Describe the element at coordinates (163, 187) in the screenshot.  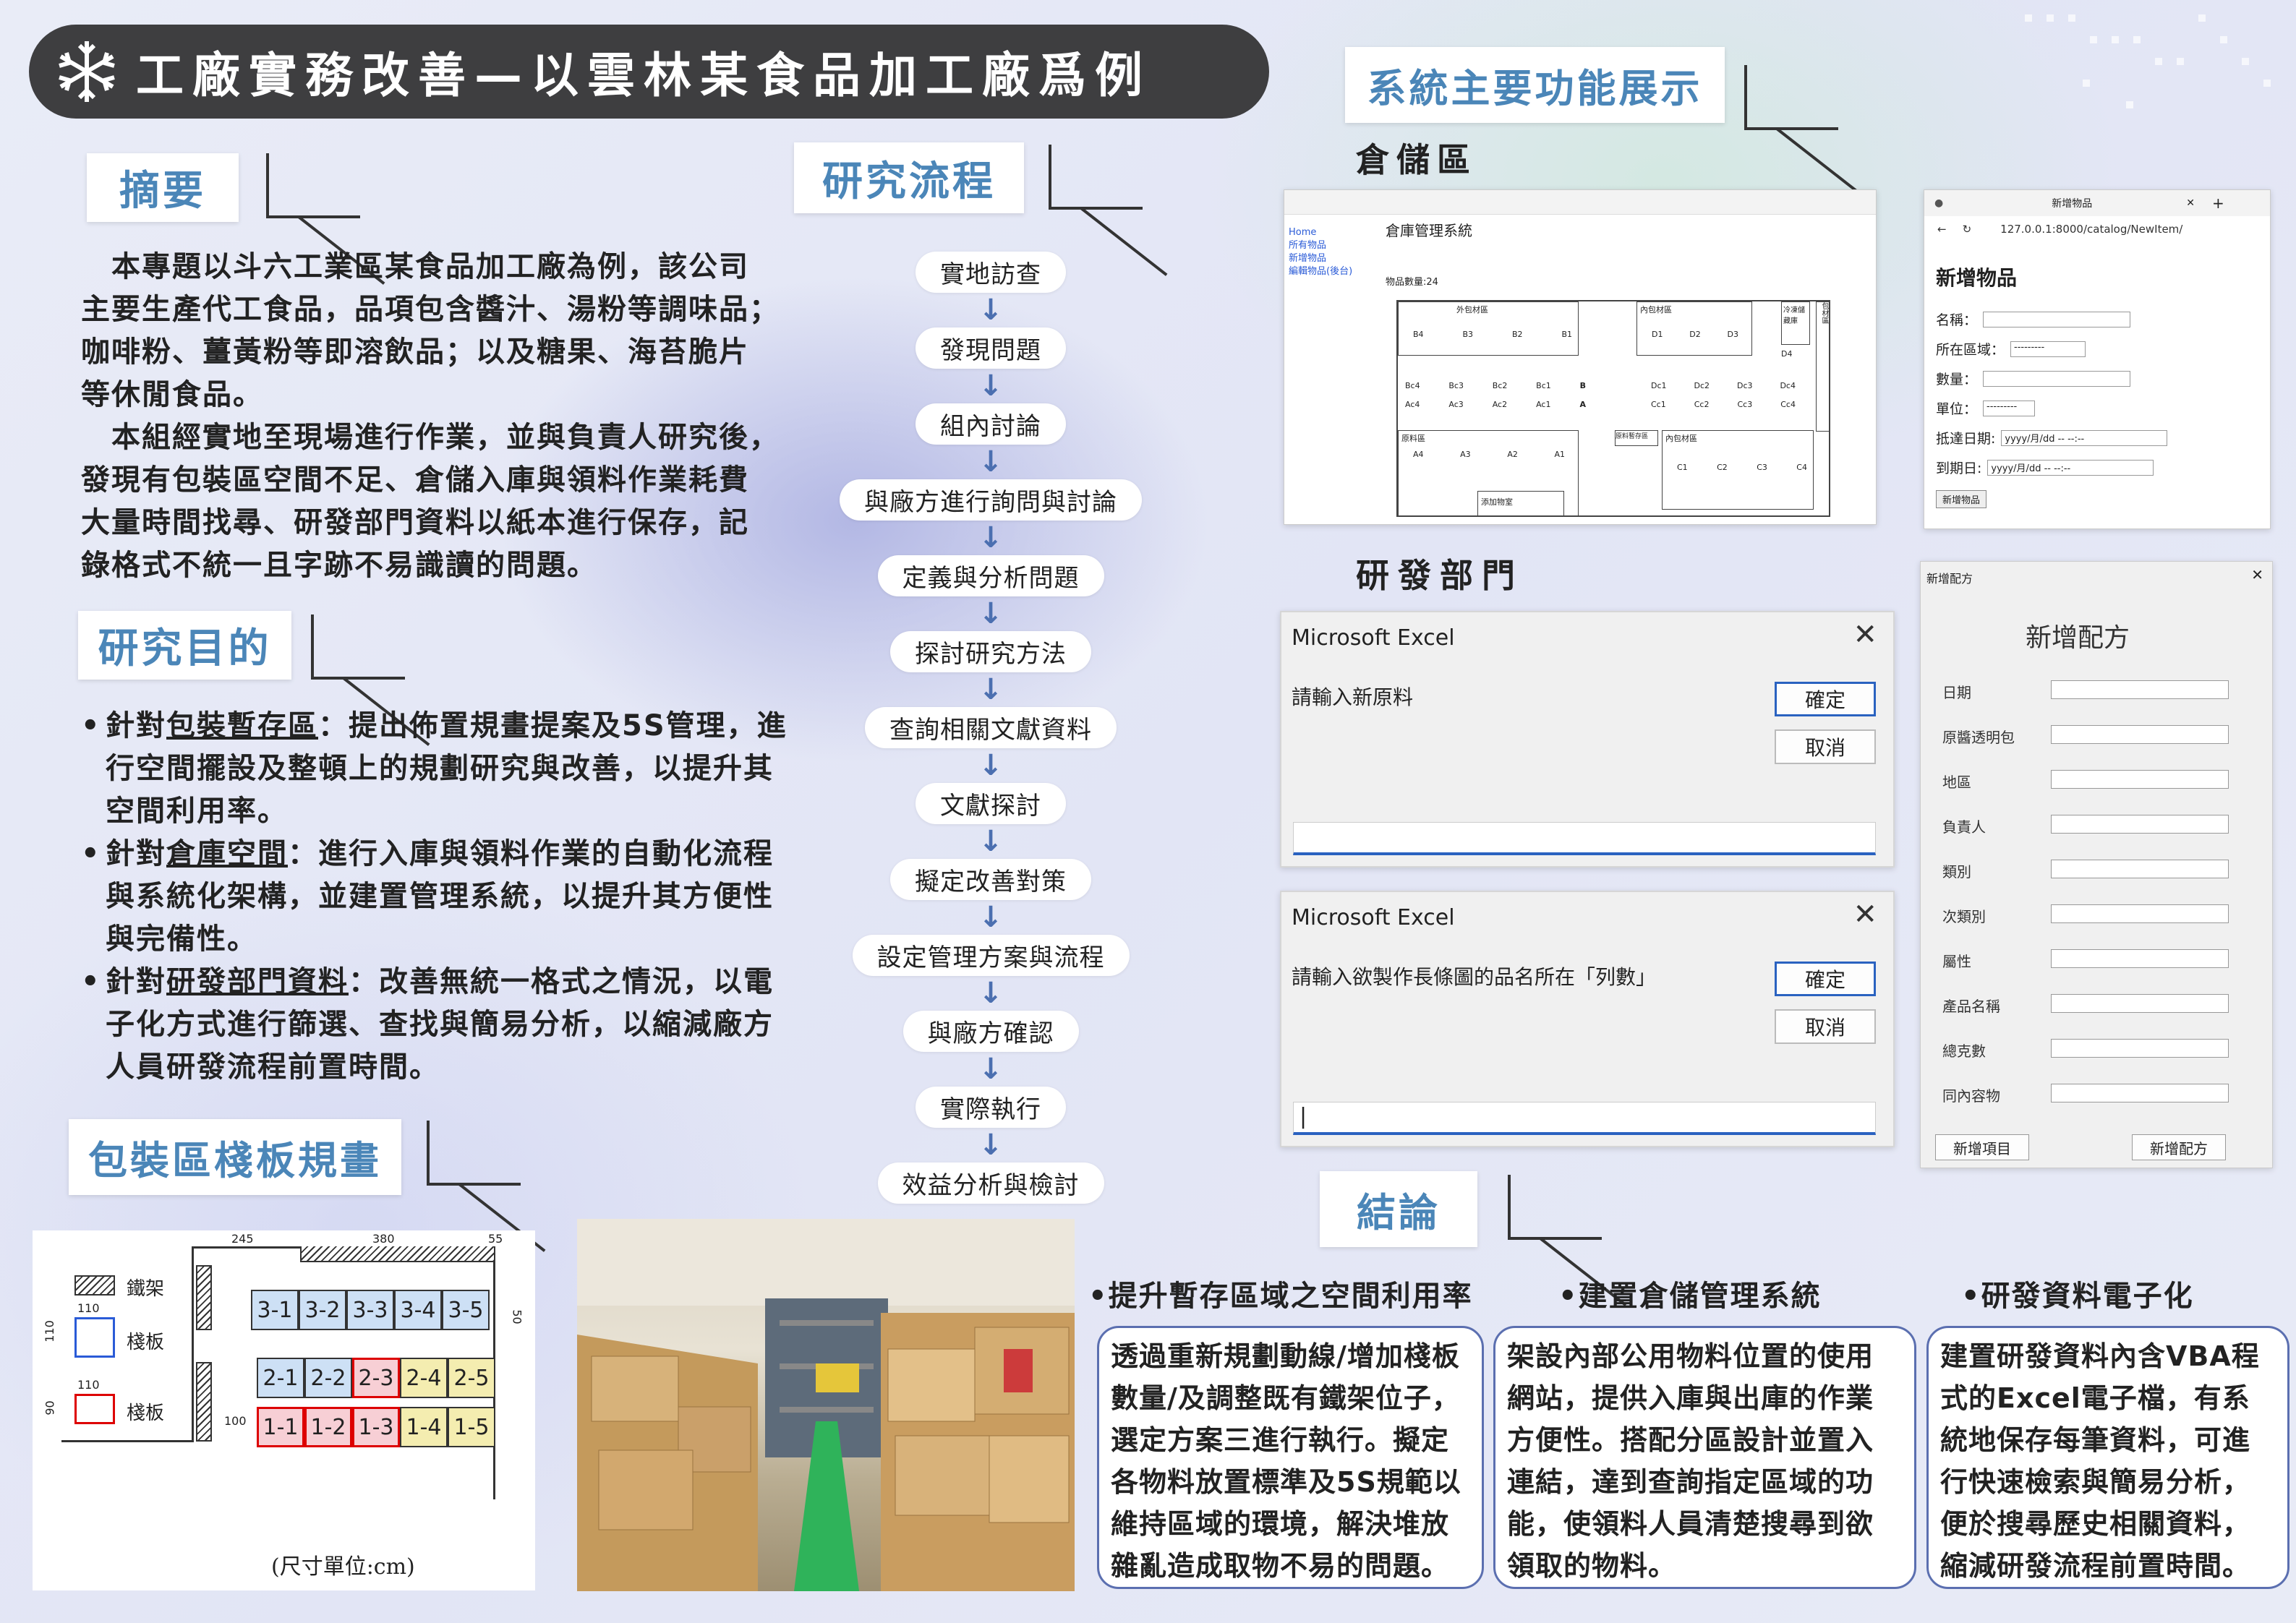
I see `section-title-abstract: 摘要` at that location.